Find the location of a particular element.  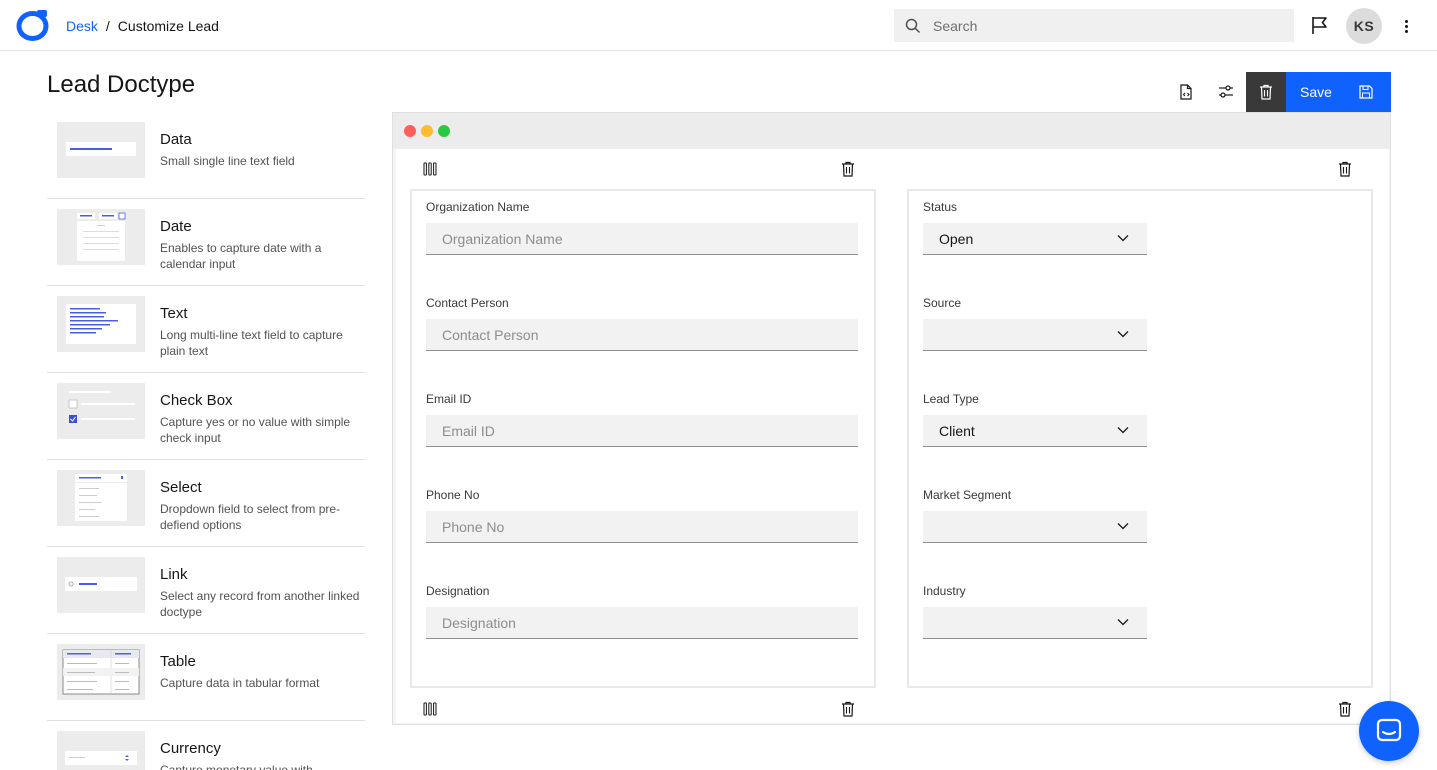

field-label: Contact Person is located at coordinates (467, 303).